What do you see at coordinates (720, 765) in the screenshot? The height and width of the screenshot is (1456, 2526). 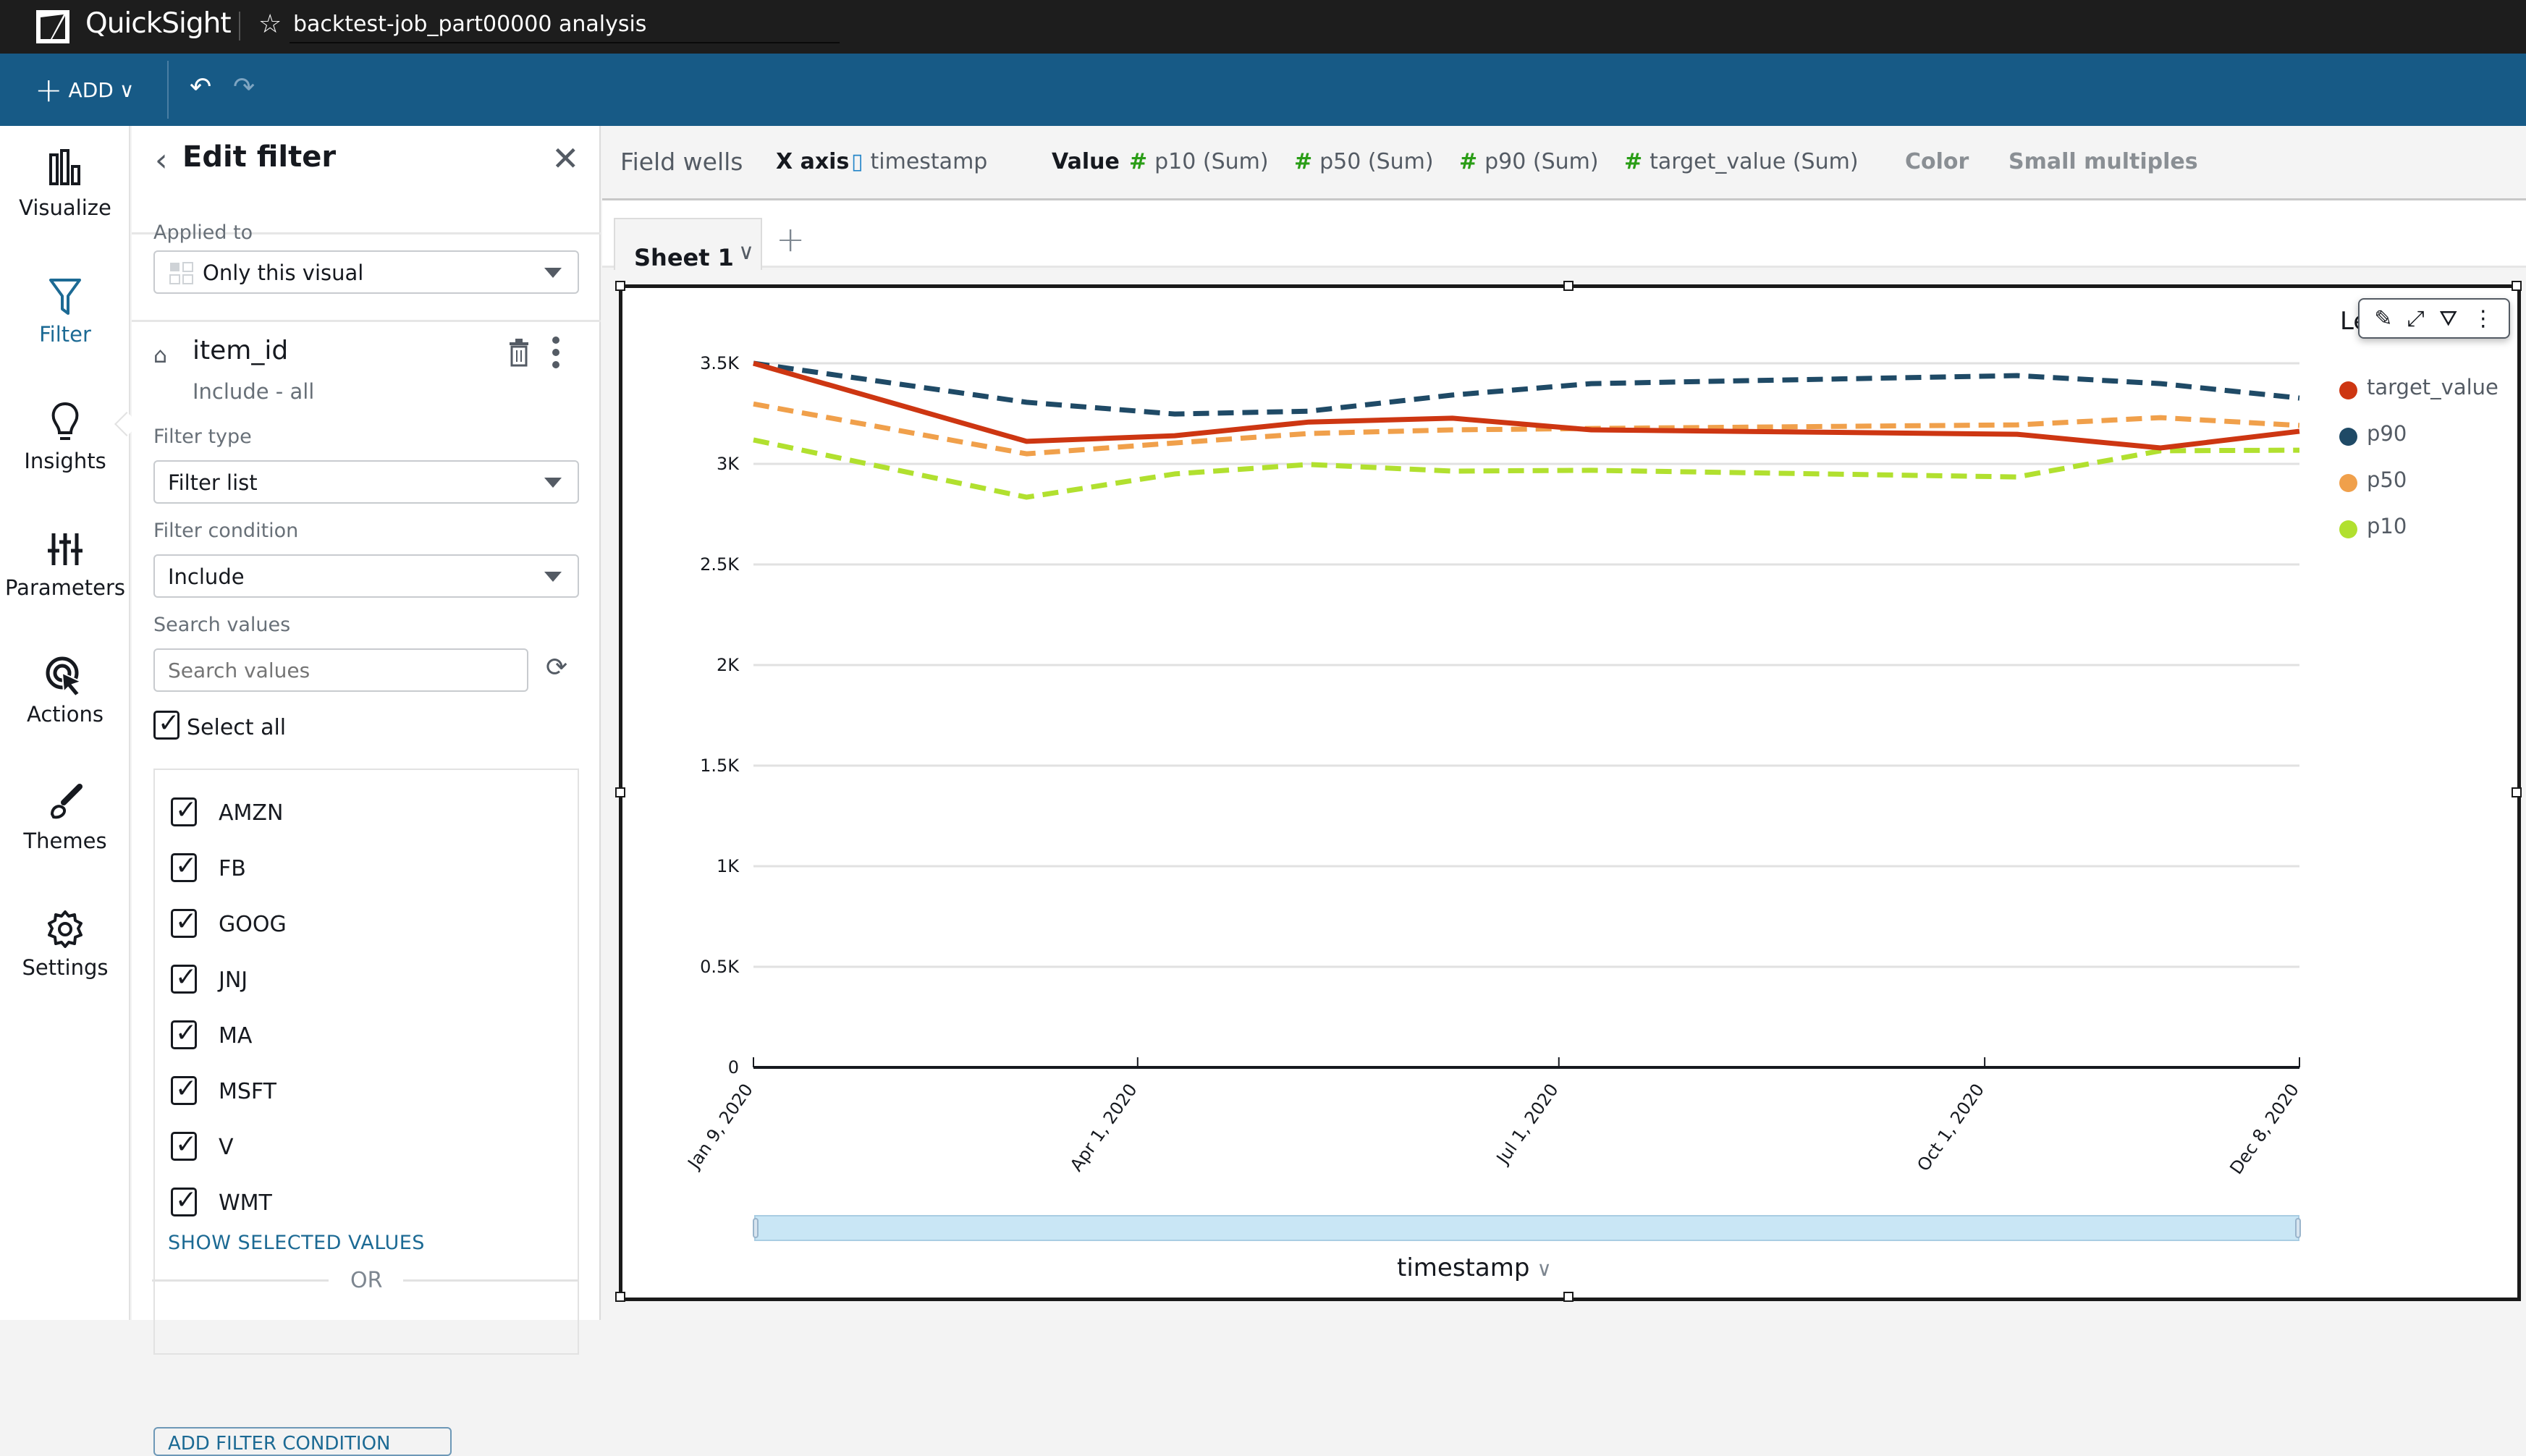 I see `y-tick-label: 1.5K` at bounding box center [720, 765].